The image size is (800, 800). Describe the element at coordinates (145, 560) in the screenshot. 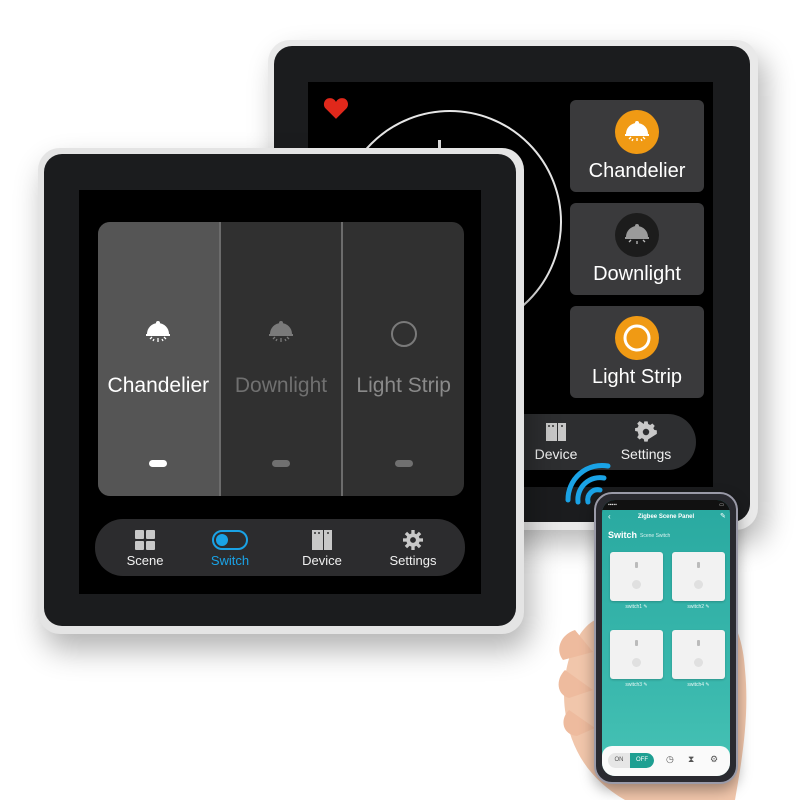

I see `nav-label: Scene` at that location.